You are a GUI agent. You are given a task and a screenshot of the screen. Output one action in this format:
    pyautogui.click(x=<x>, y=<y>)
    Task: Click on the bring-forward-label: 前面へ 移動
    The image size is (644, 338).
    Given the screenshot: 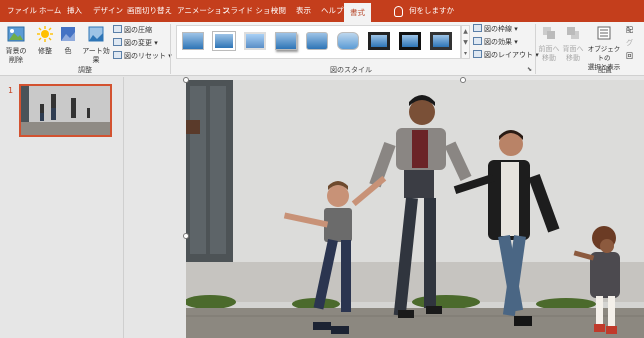 What is the action you would take?
    pyautogui.click(x=549, y=53)
    